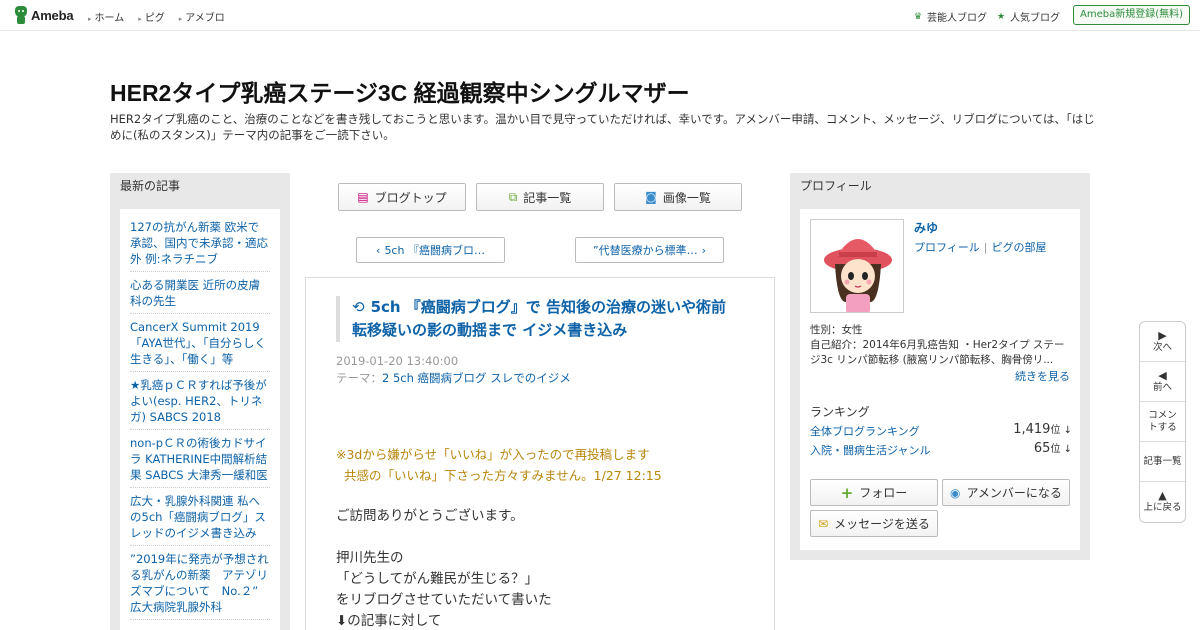 The width and height of the screenshot is (1200, 630). Describe the element at coordinates (200, 518) in the screenshot. I see `recent-article-link: 広大・乳腺外科関連 私への5ch「癌闘病ブログ」スレッドのイジメ書き込み` at that location.